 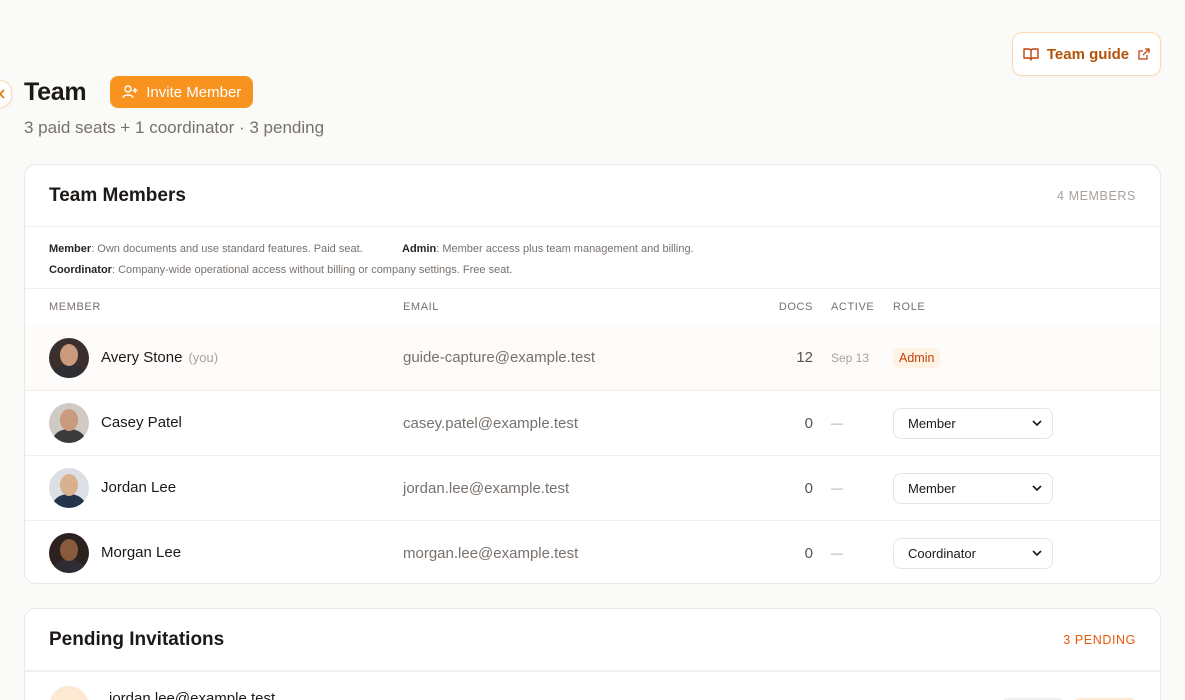 What do you see at coordinates (917, 357) in the screenshot?
I see `role-badge: Admin` at bounding box center [917, 357].